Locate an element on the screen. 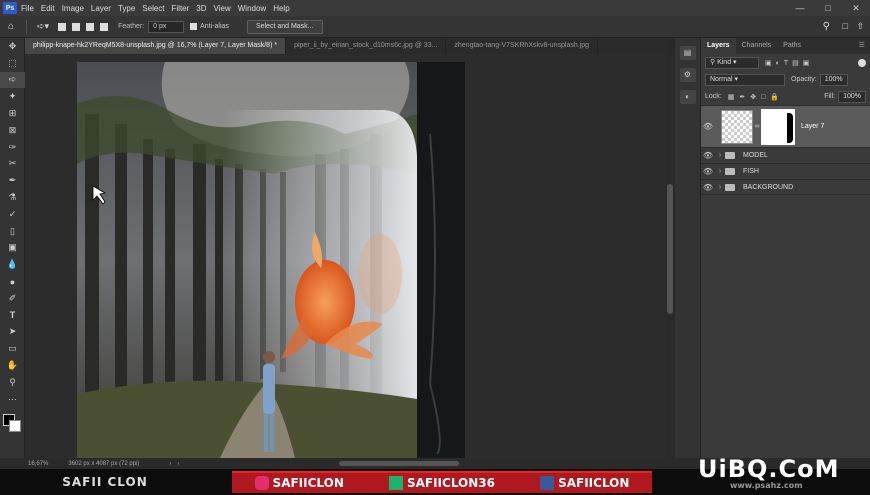  search-icon: ⚲ is located at coordinates (826, 26).